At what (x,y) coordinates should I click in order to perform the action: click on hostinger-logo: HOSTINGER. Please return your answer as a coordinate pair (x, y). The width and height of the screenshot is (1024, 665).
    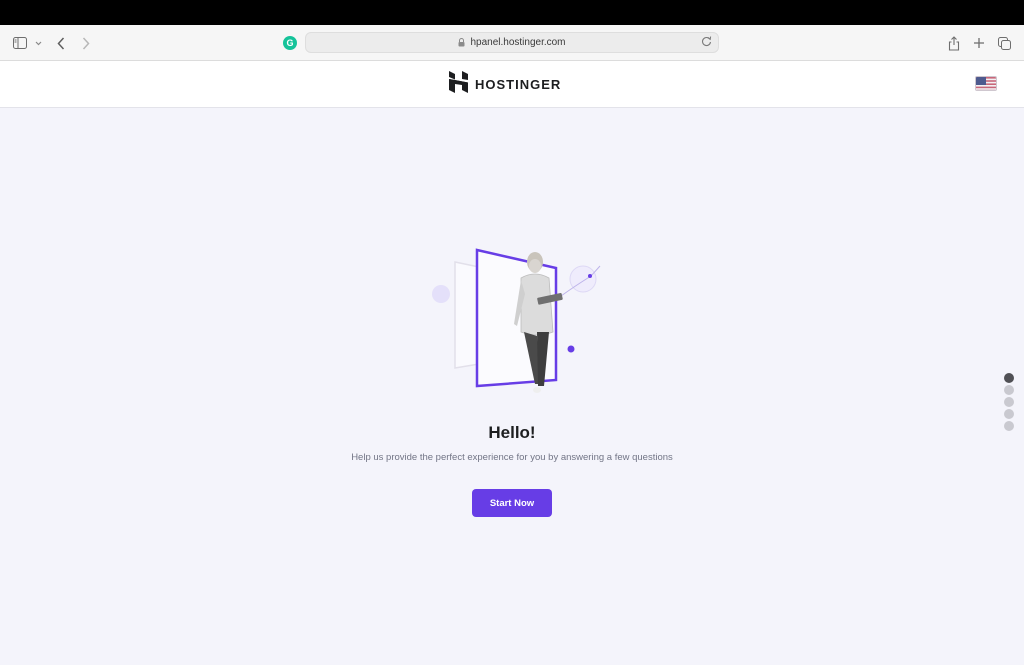
    Looking at the image, I should click on (505, 84).